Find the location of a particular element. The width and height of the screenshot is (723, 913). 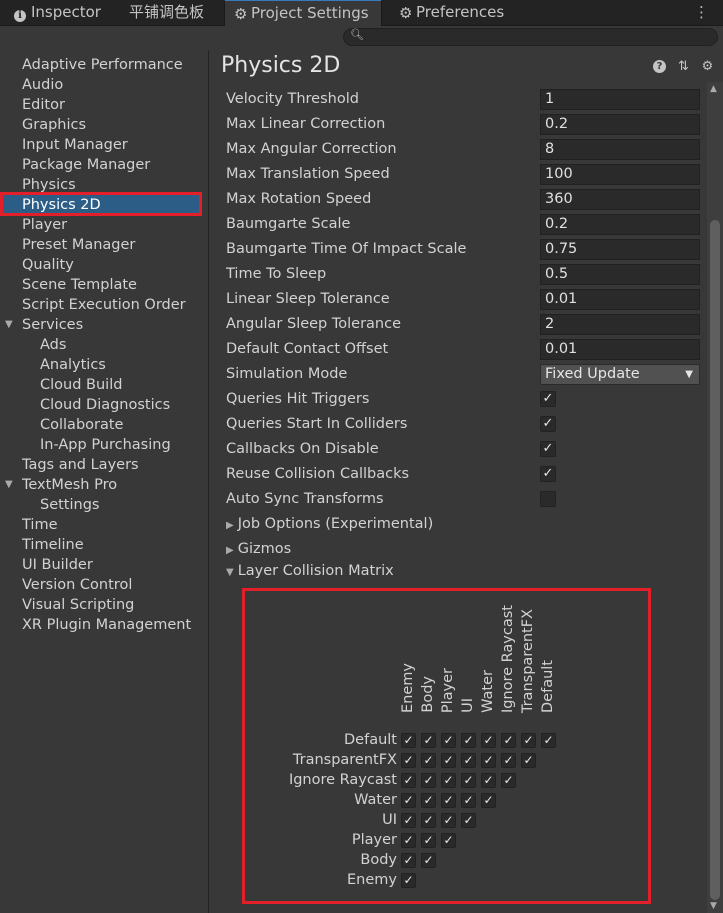

scroll-down-icon: ▼ is located at coordinates (713, 906).